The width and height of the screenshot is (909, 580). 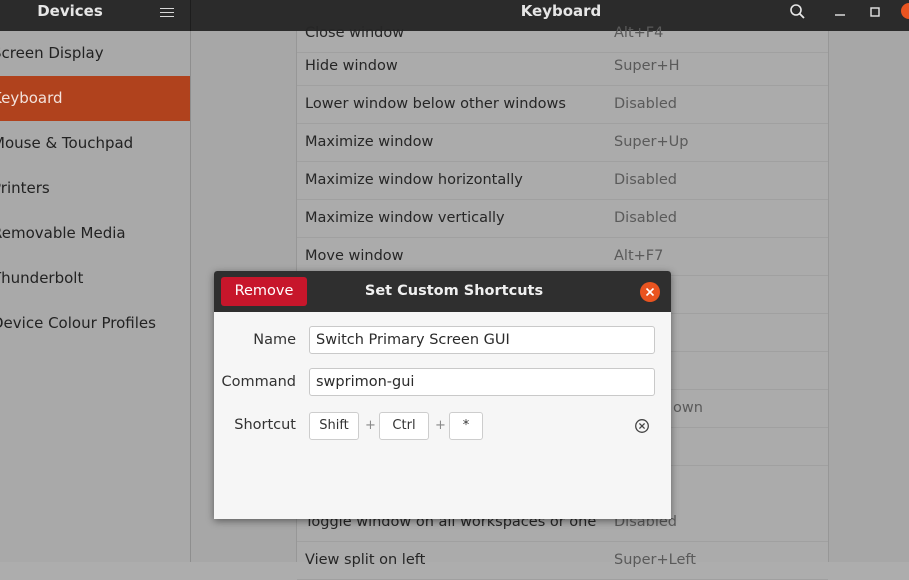 What do you see at coordinates (642, 426) in the screenshot?
I see `clear-shortcut-icon` at bounding box center [642, 426].